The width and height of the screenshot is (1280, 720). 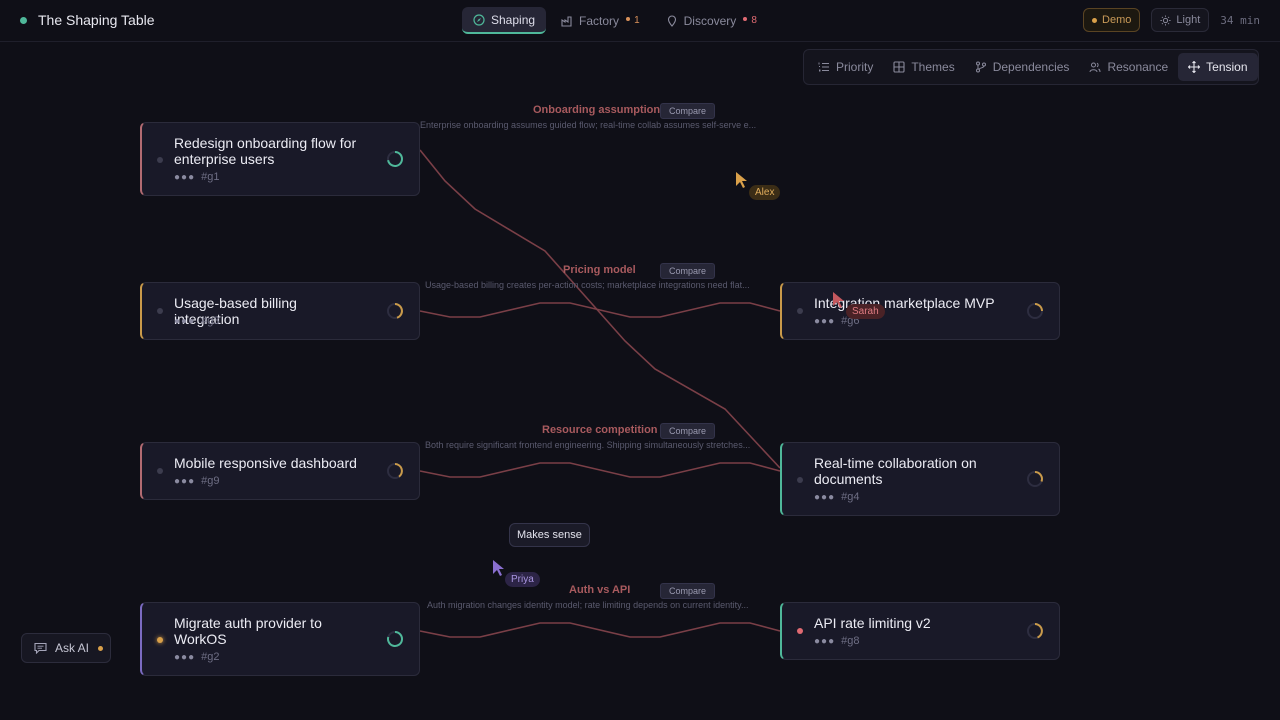 What do you see at coordinates (600, 430) in the screenshot?
I see `tension-label: Resource competition` at bounding box center [600, 430].